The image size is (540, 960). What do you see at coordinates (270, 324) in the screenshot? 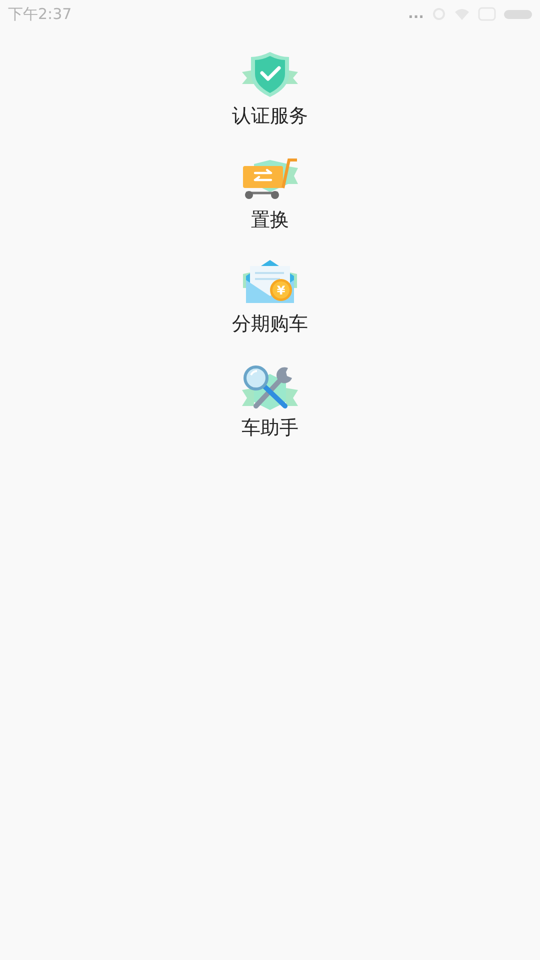
I see `service-label: 分期购车` at bounding box center [270, 324].